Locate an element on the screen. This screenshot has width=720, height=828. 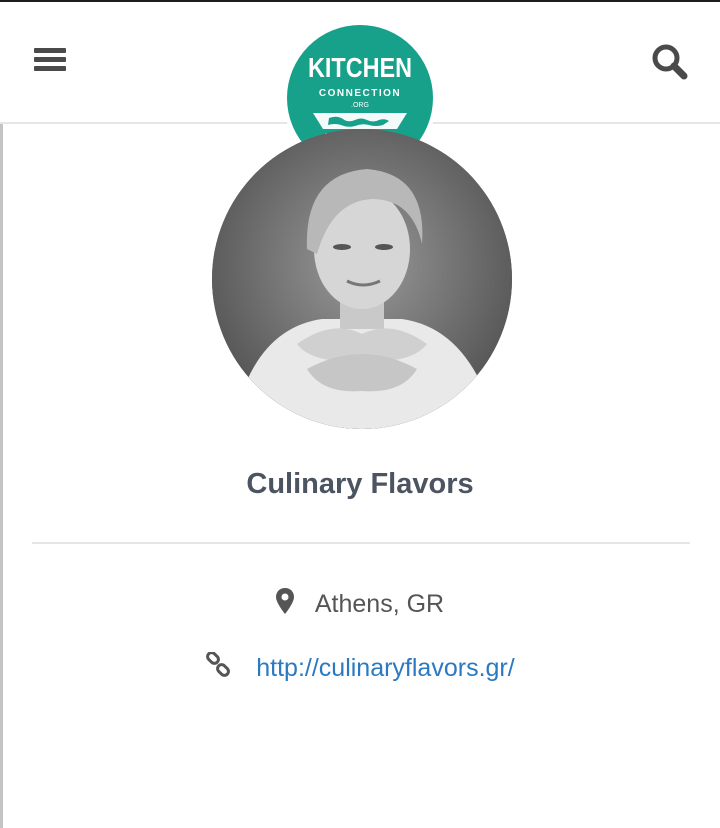
divider is located at coordinates (361, 543).